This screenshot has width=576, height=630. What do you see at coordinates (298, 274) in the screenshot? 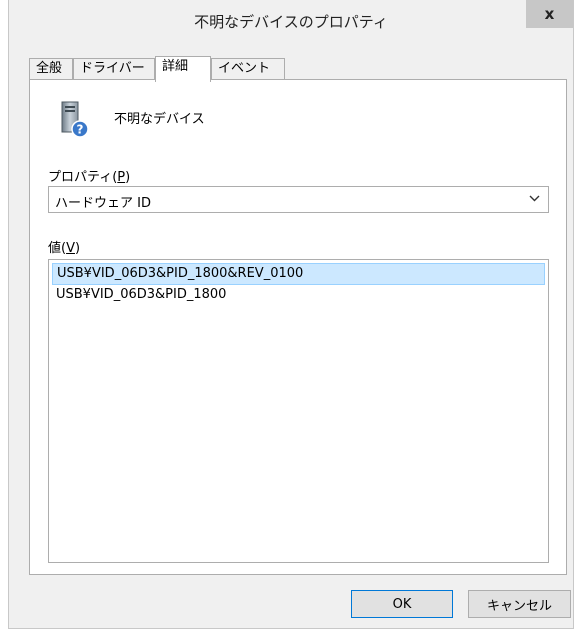
I see `list-item: USB¥VID_06D3&PID_1800&REV_0100` at bounding box center [298, 274].